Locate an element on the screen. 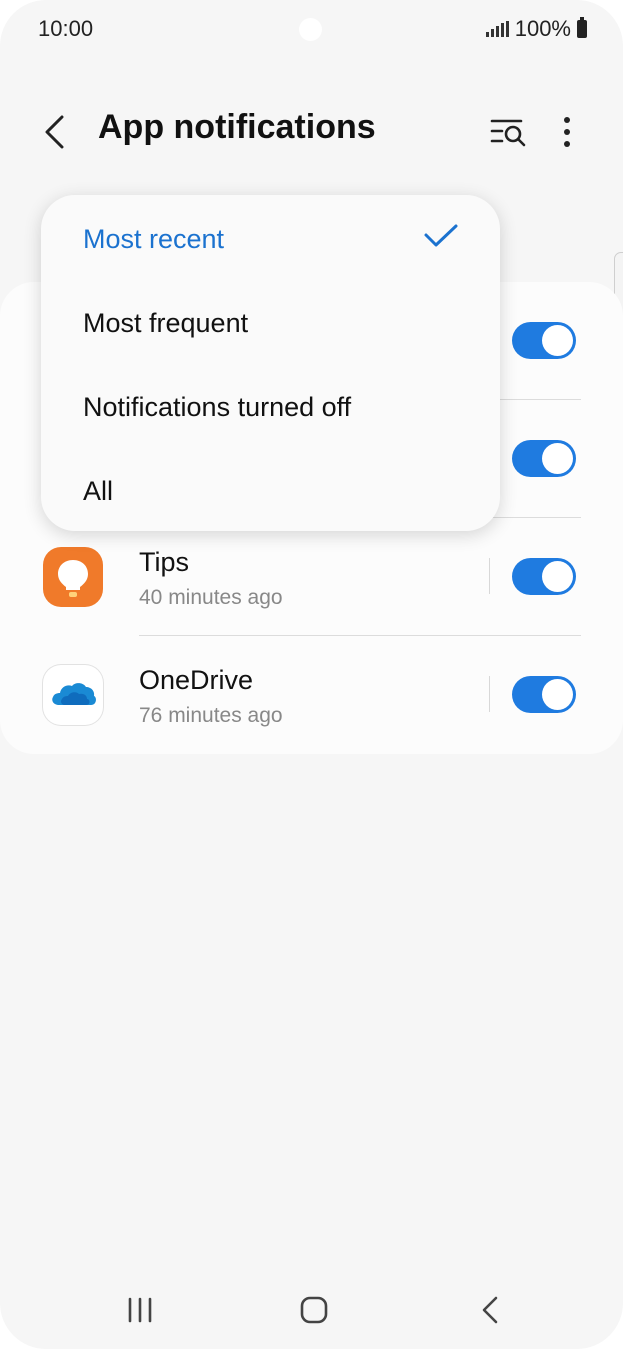 The width and height of the screenshot is (623, 1349). home-icon is located at coordinates (314, 1310).